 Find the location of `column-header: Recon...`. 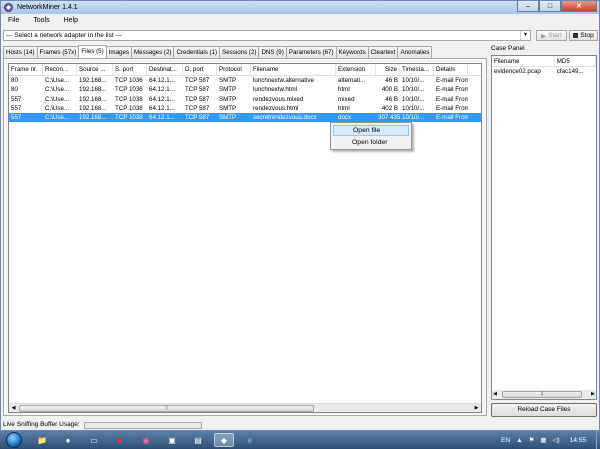

column-header: Recon... is located at coordinates (60, 69).